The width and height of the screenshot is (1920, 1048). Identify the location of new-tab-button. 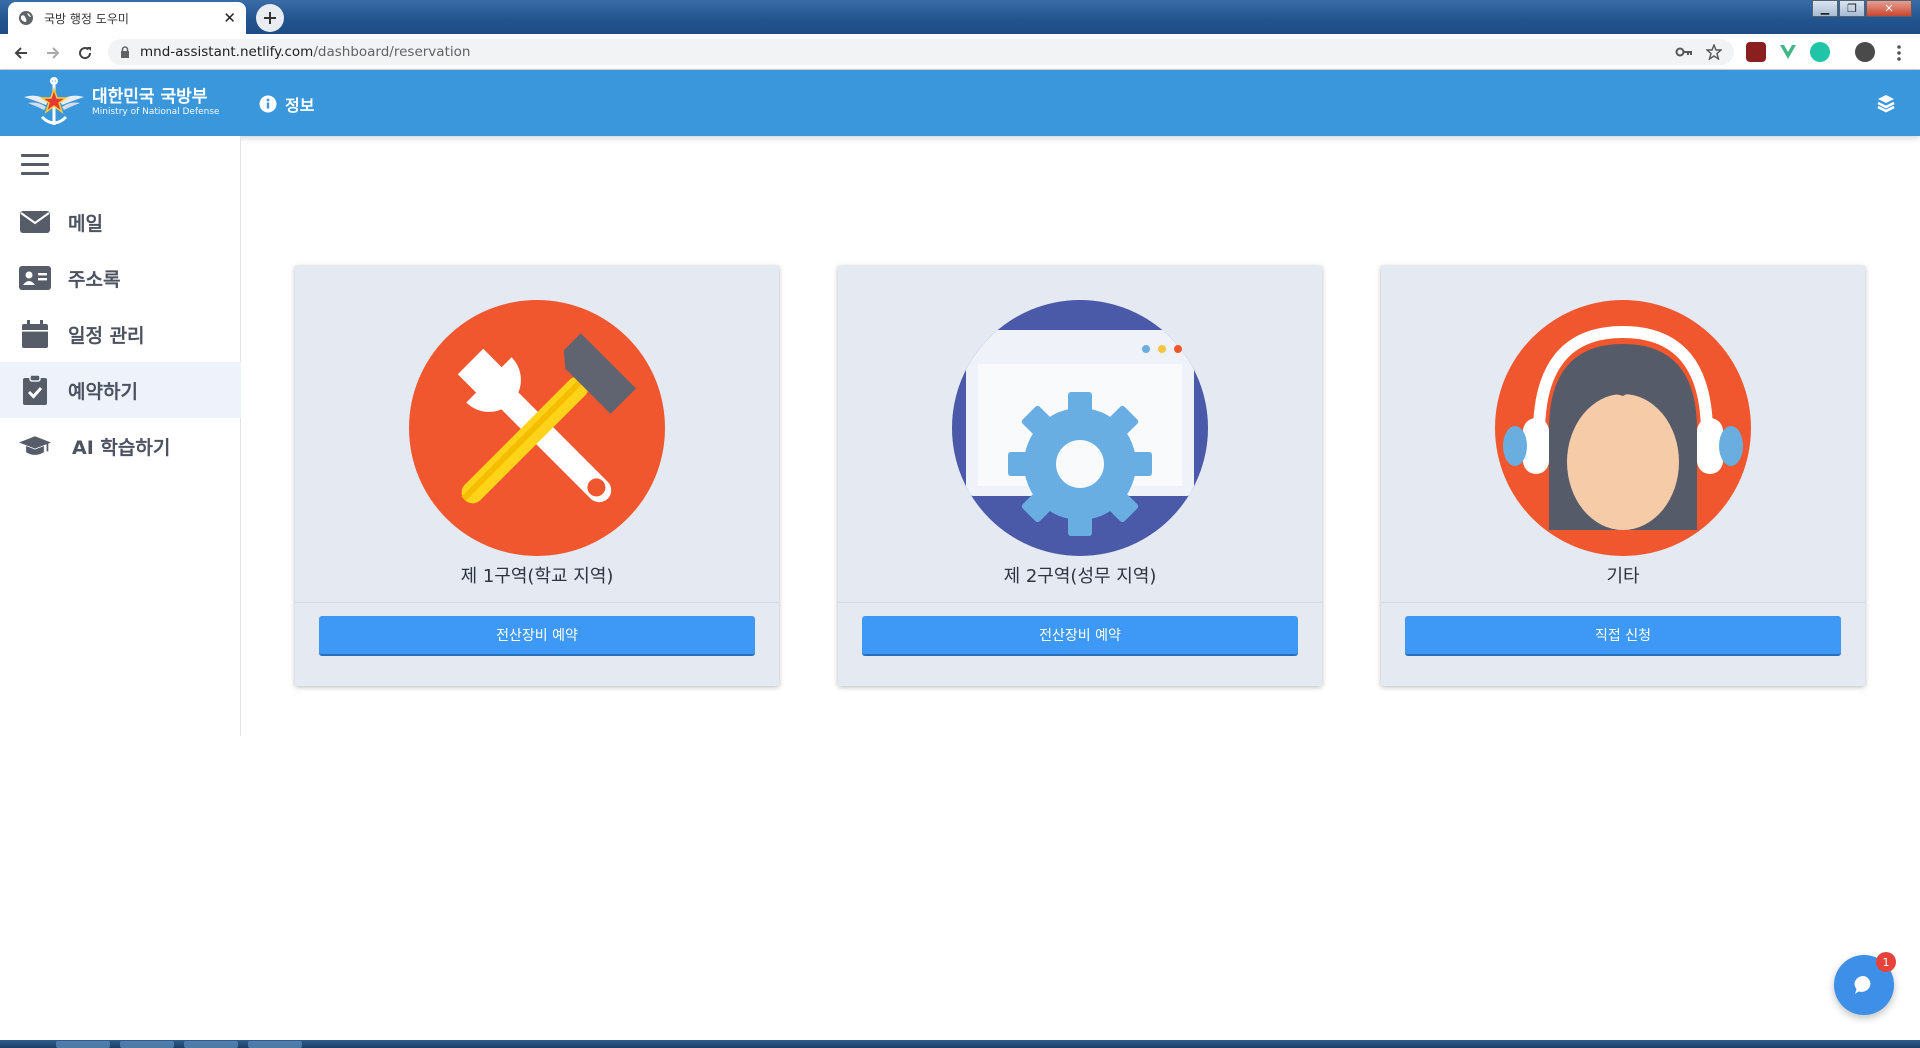
(270, 18).